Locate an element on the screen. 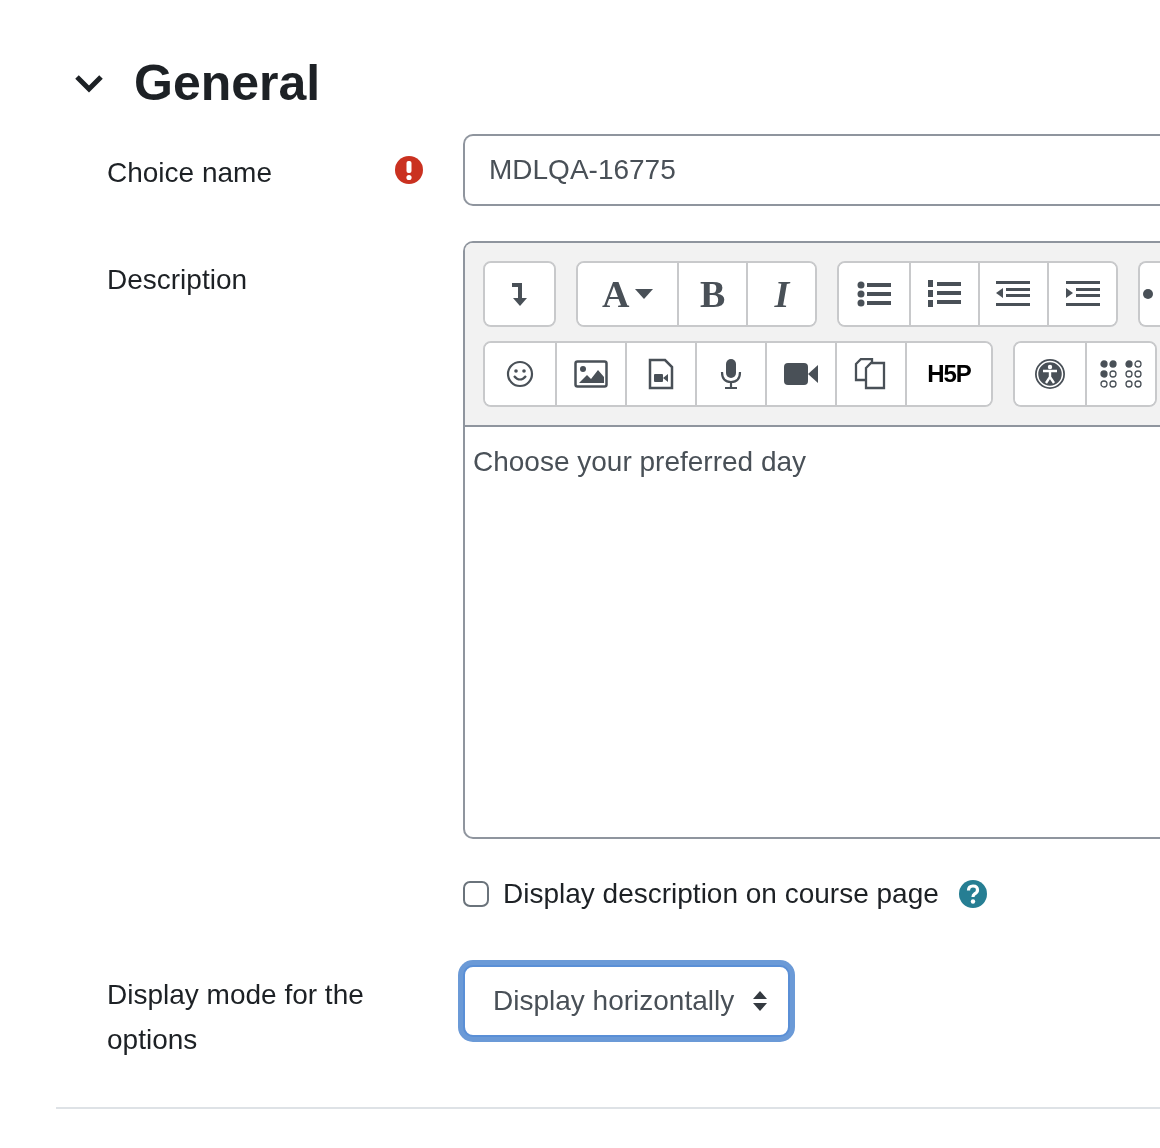 This screenshot has height=1148, width=1160. microphone-icon is located at coordinates (731, 374).